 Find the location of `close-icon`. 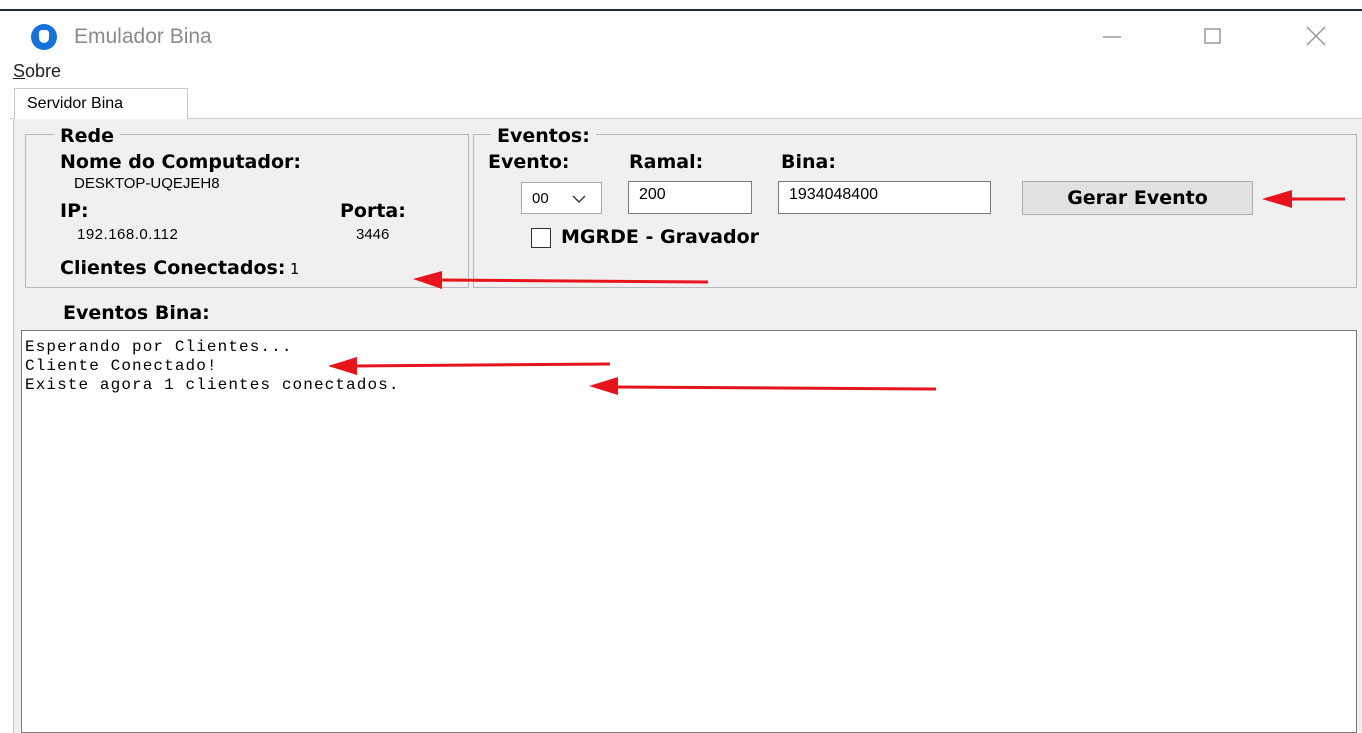

close-icon is located at coordinates (1316, 36).